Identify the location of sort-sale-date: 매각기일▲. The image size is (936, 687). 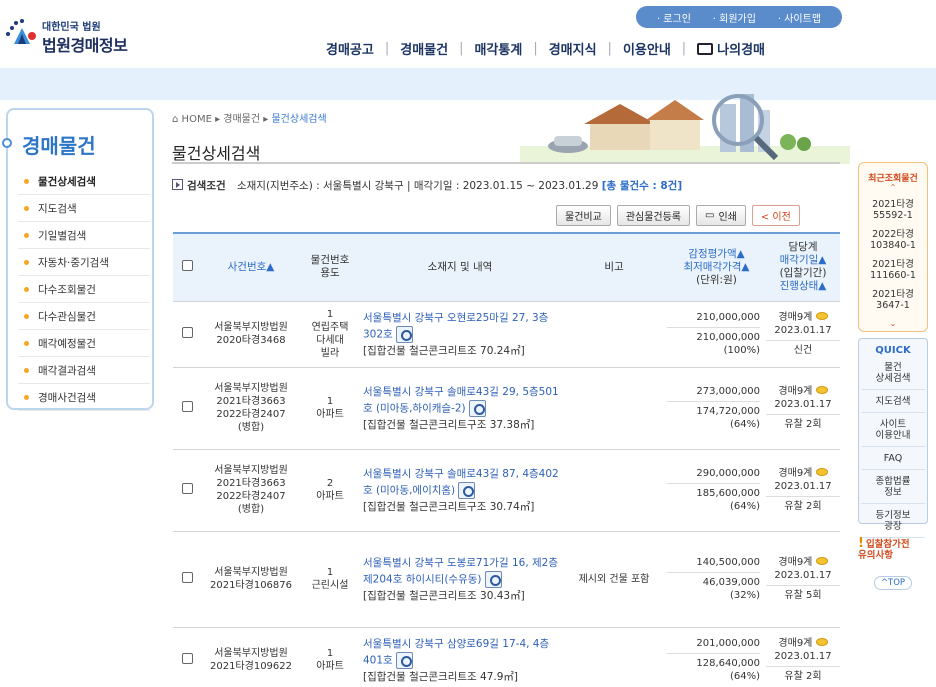
(803, 260).